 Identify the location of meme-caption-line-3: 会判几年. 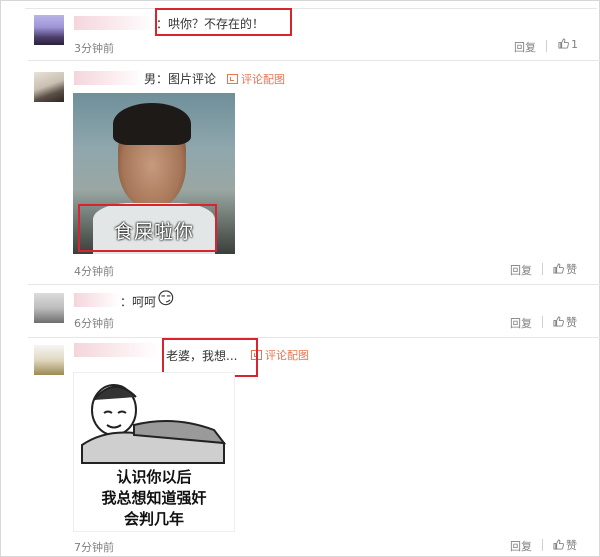
(153, 519).